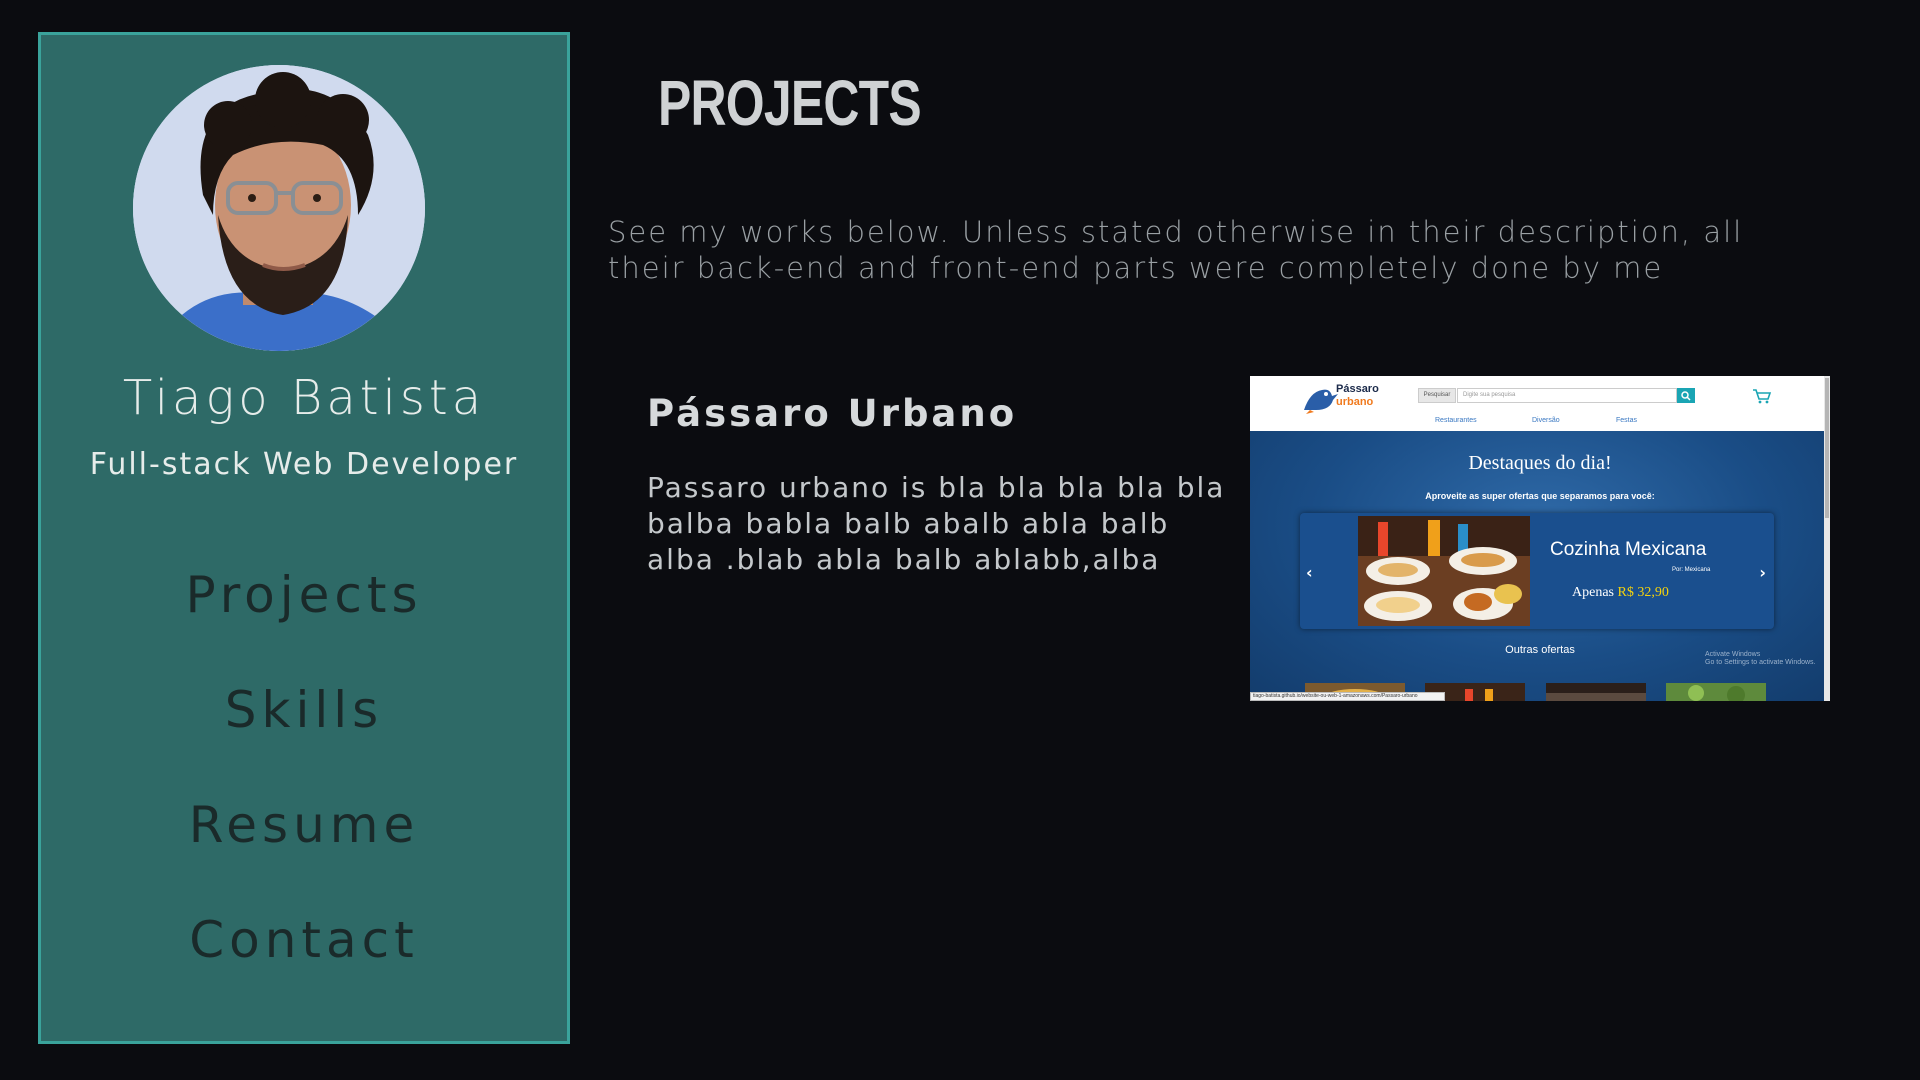  I want to click on screenshot-headline: Destaques do dia!, so click(1540, 463).